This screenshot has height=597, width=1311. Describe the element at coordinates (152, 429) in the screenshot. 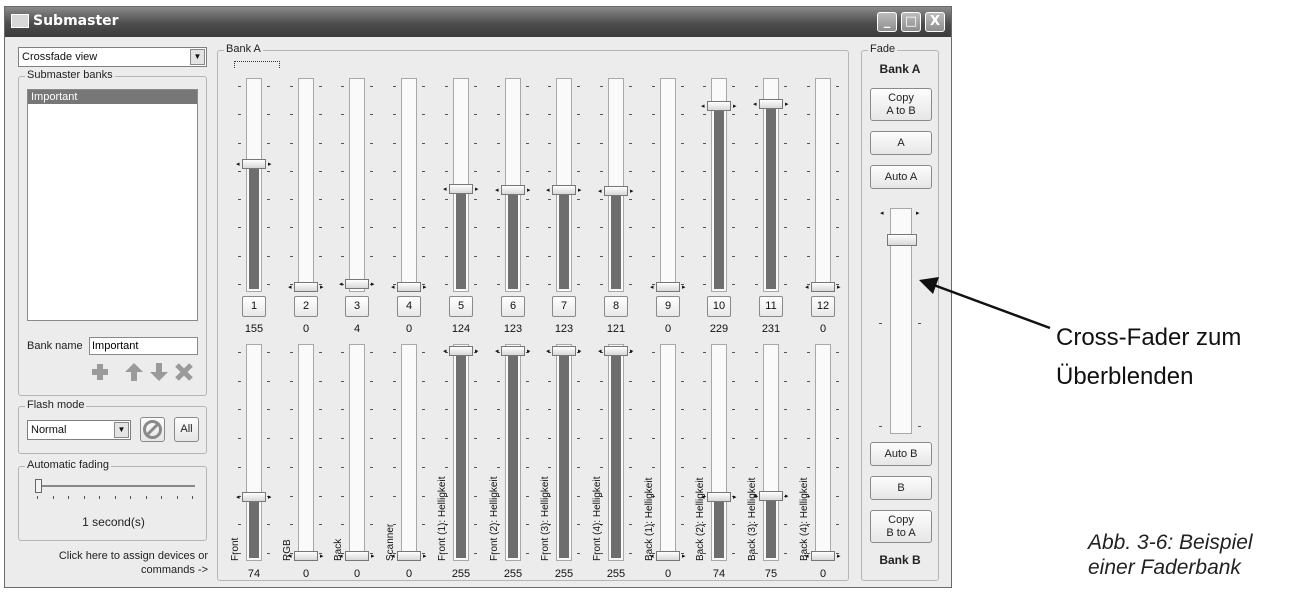

I see `flash-off-button` at that location.